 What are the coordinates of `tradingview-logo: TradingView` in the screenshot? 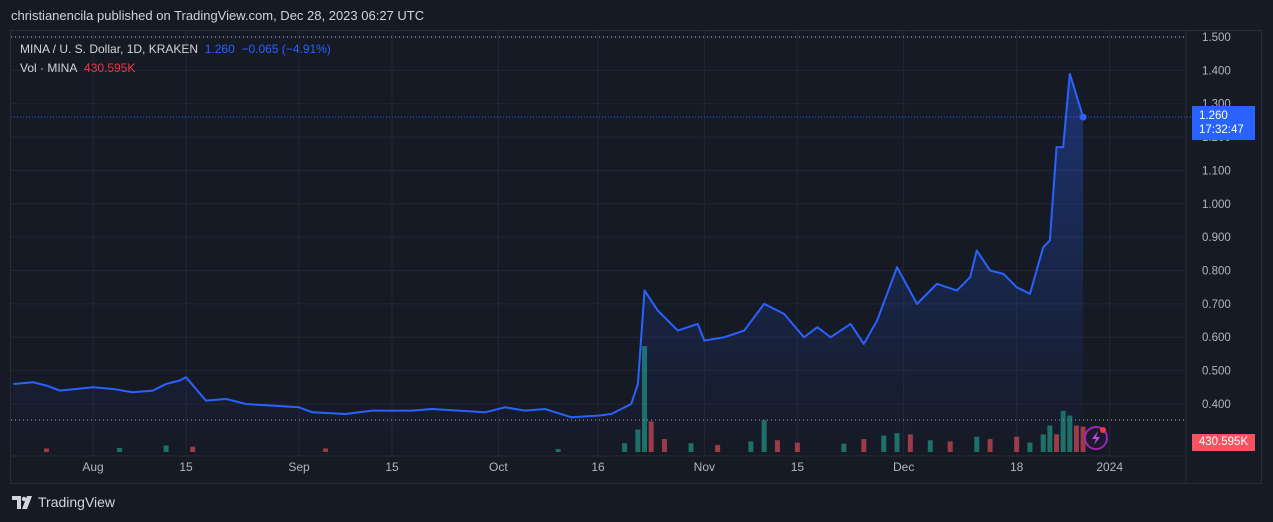 It's located at (63, 502).